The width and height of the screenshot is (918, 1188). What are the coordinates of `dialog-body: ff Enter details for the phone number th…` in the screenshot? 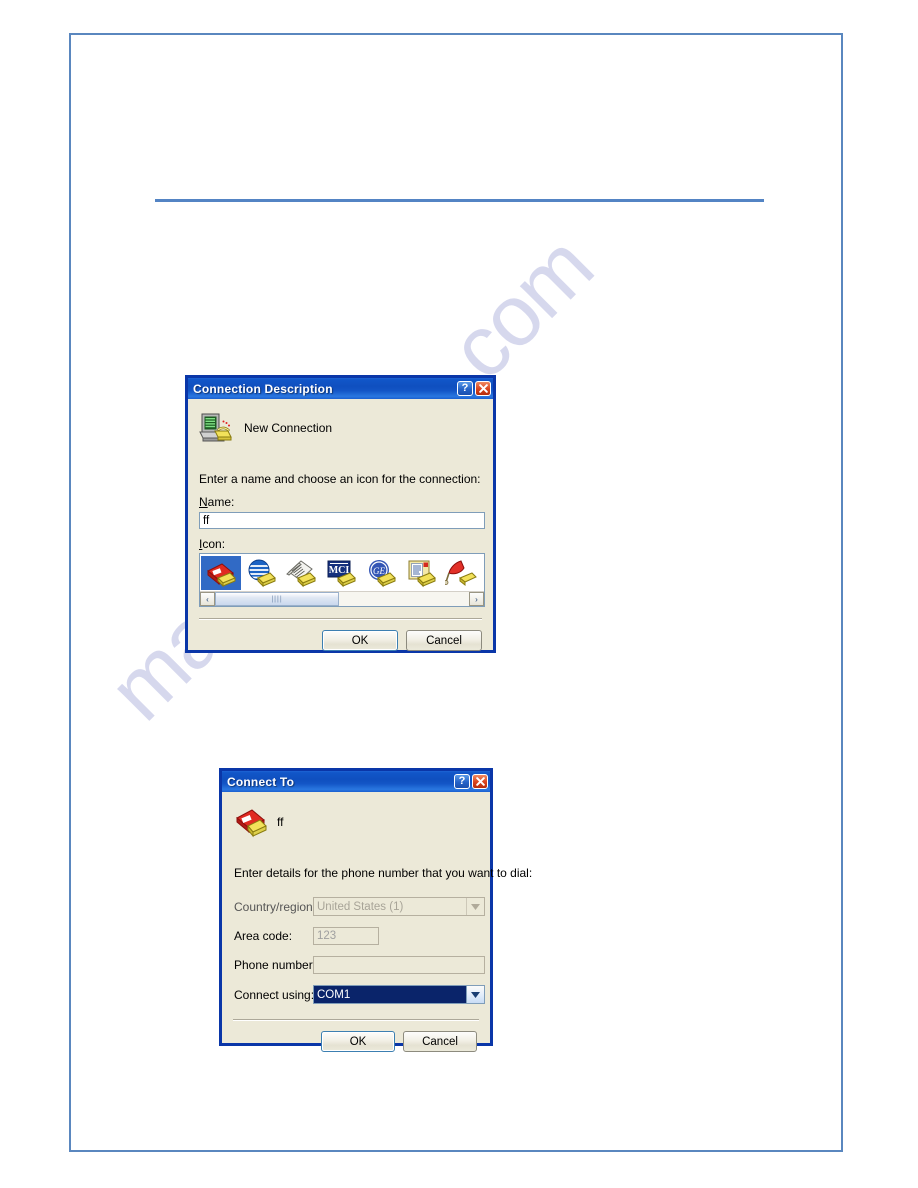 It's located at (377, 922).